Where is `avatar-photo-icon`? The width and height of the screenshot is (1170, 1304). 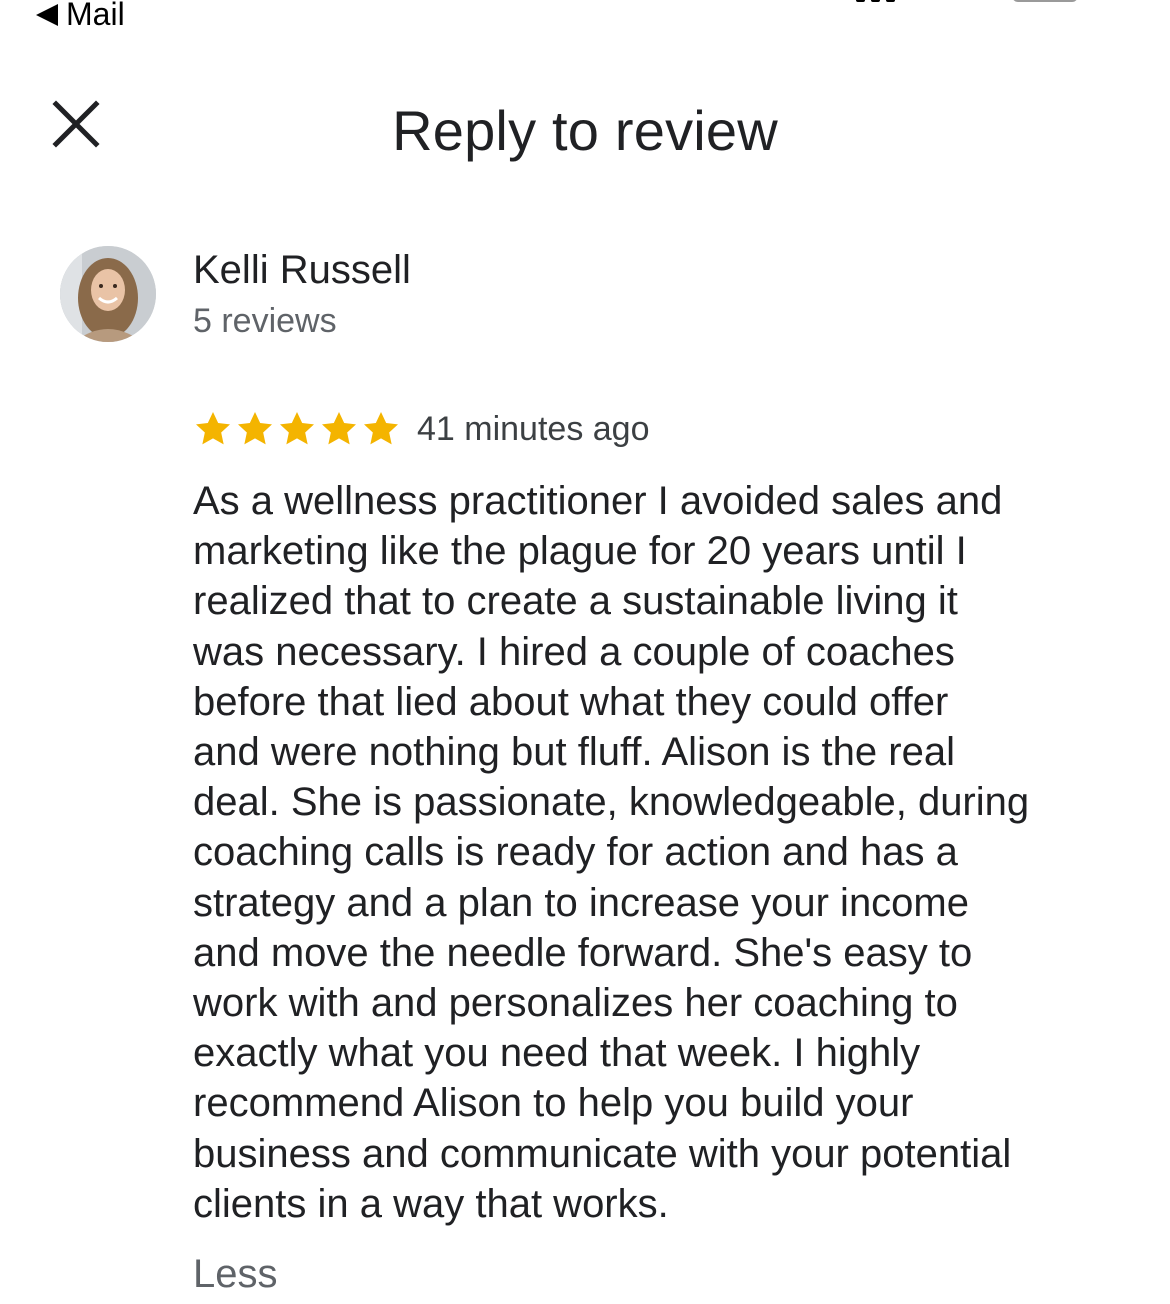
avatar-photo-icon is located at coordinates (108, 294).